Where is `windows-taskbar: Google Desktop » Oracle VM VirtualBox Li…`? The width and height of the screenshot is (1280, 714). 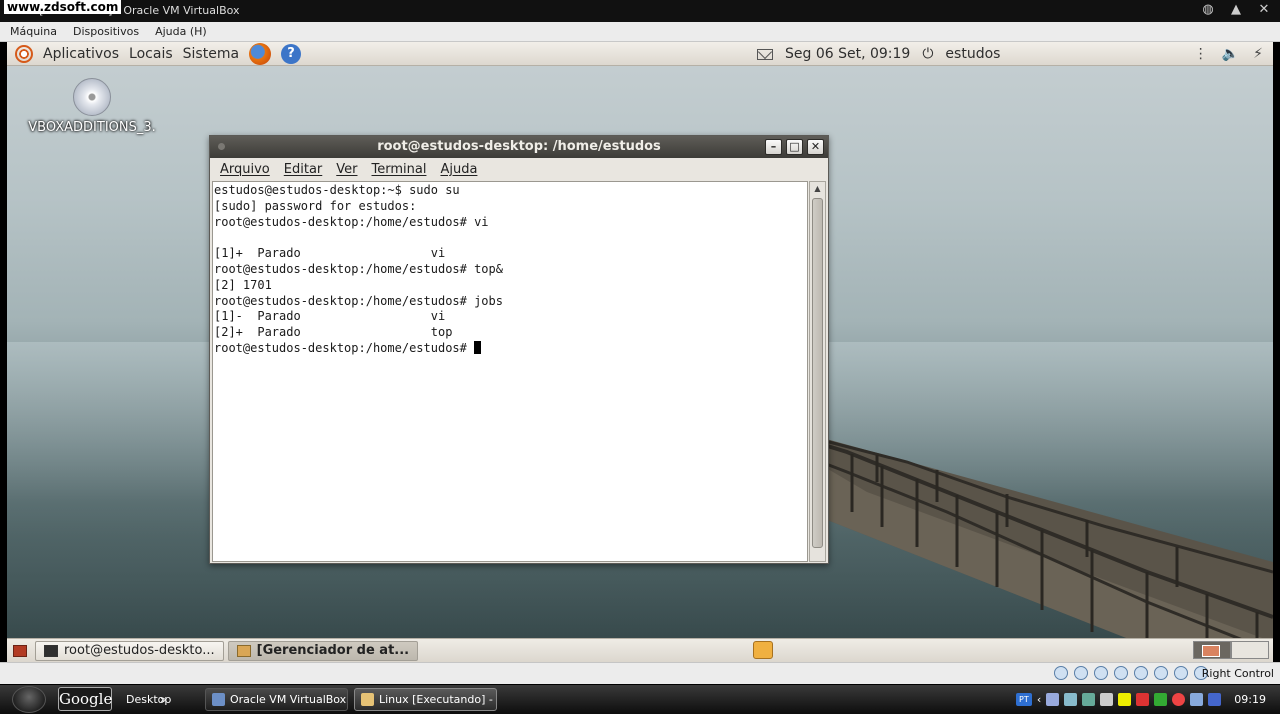
windows-taskbar: Google Desktop » Oracle VM VirtualBox Li… is located at coordinates (640, 699).